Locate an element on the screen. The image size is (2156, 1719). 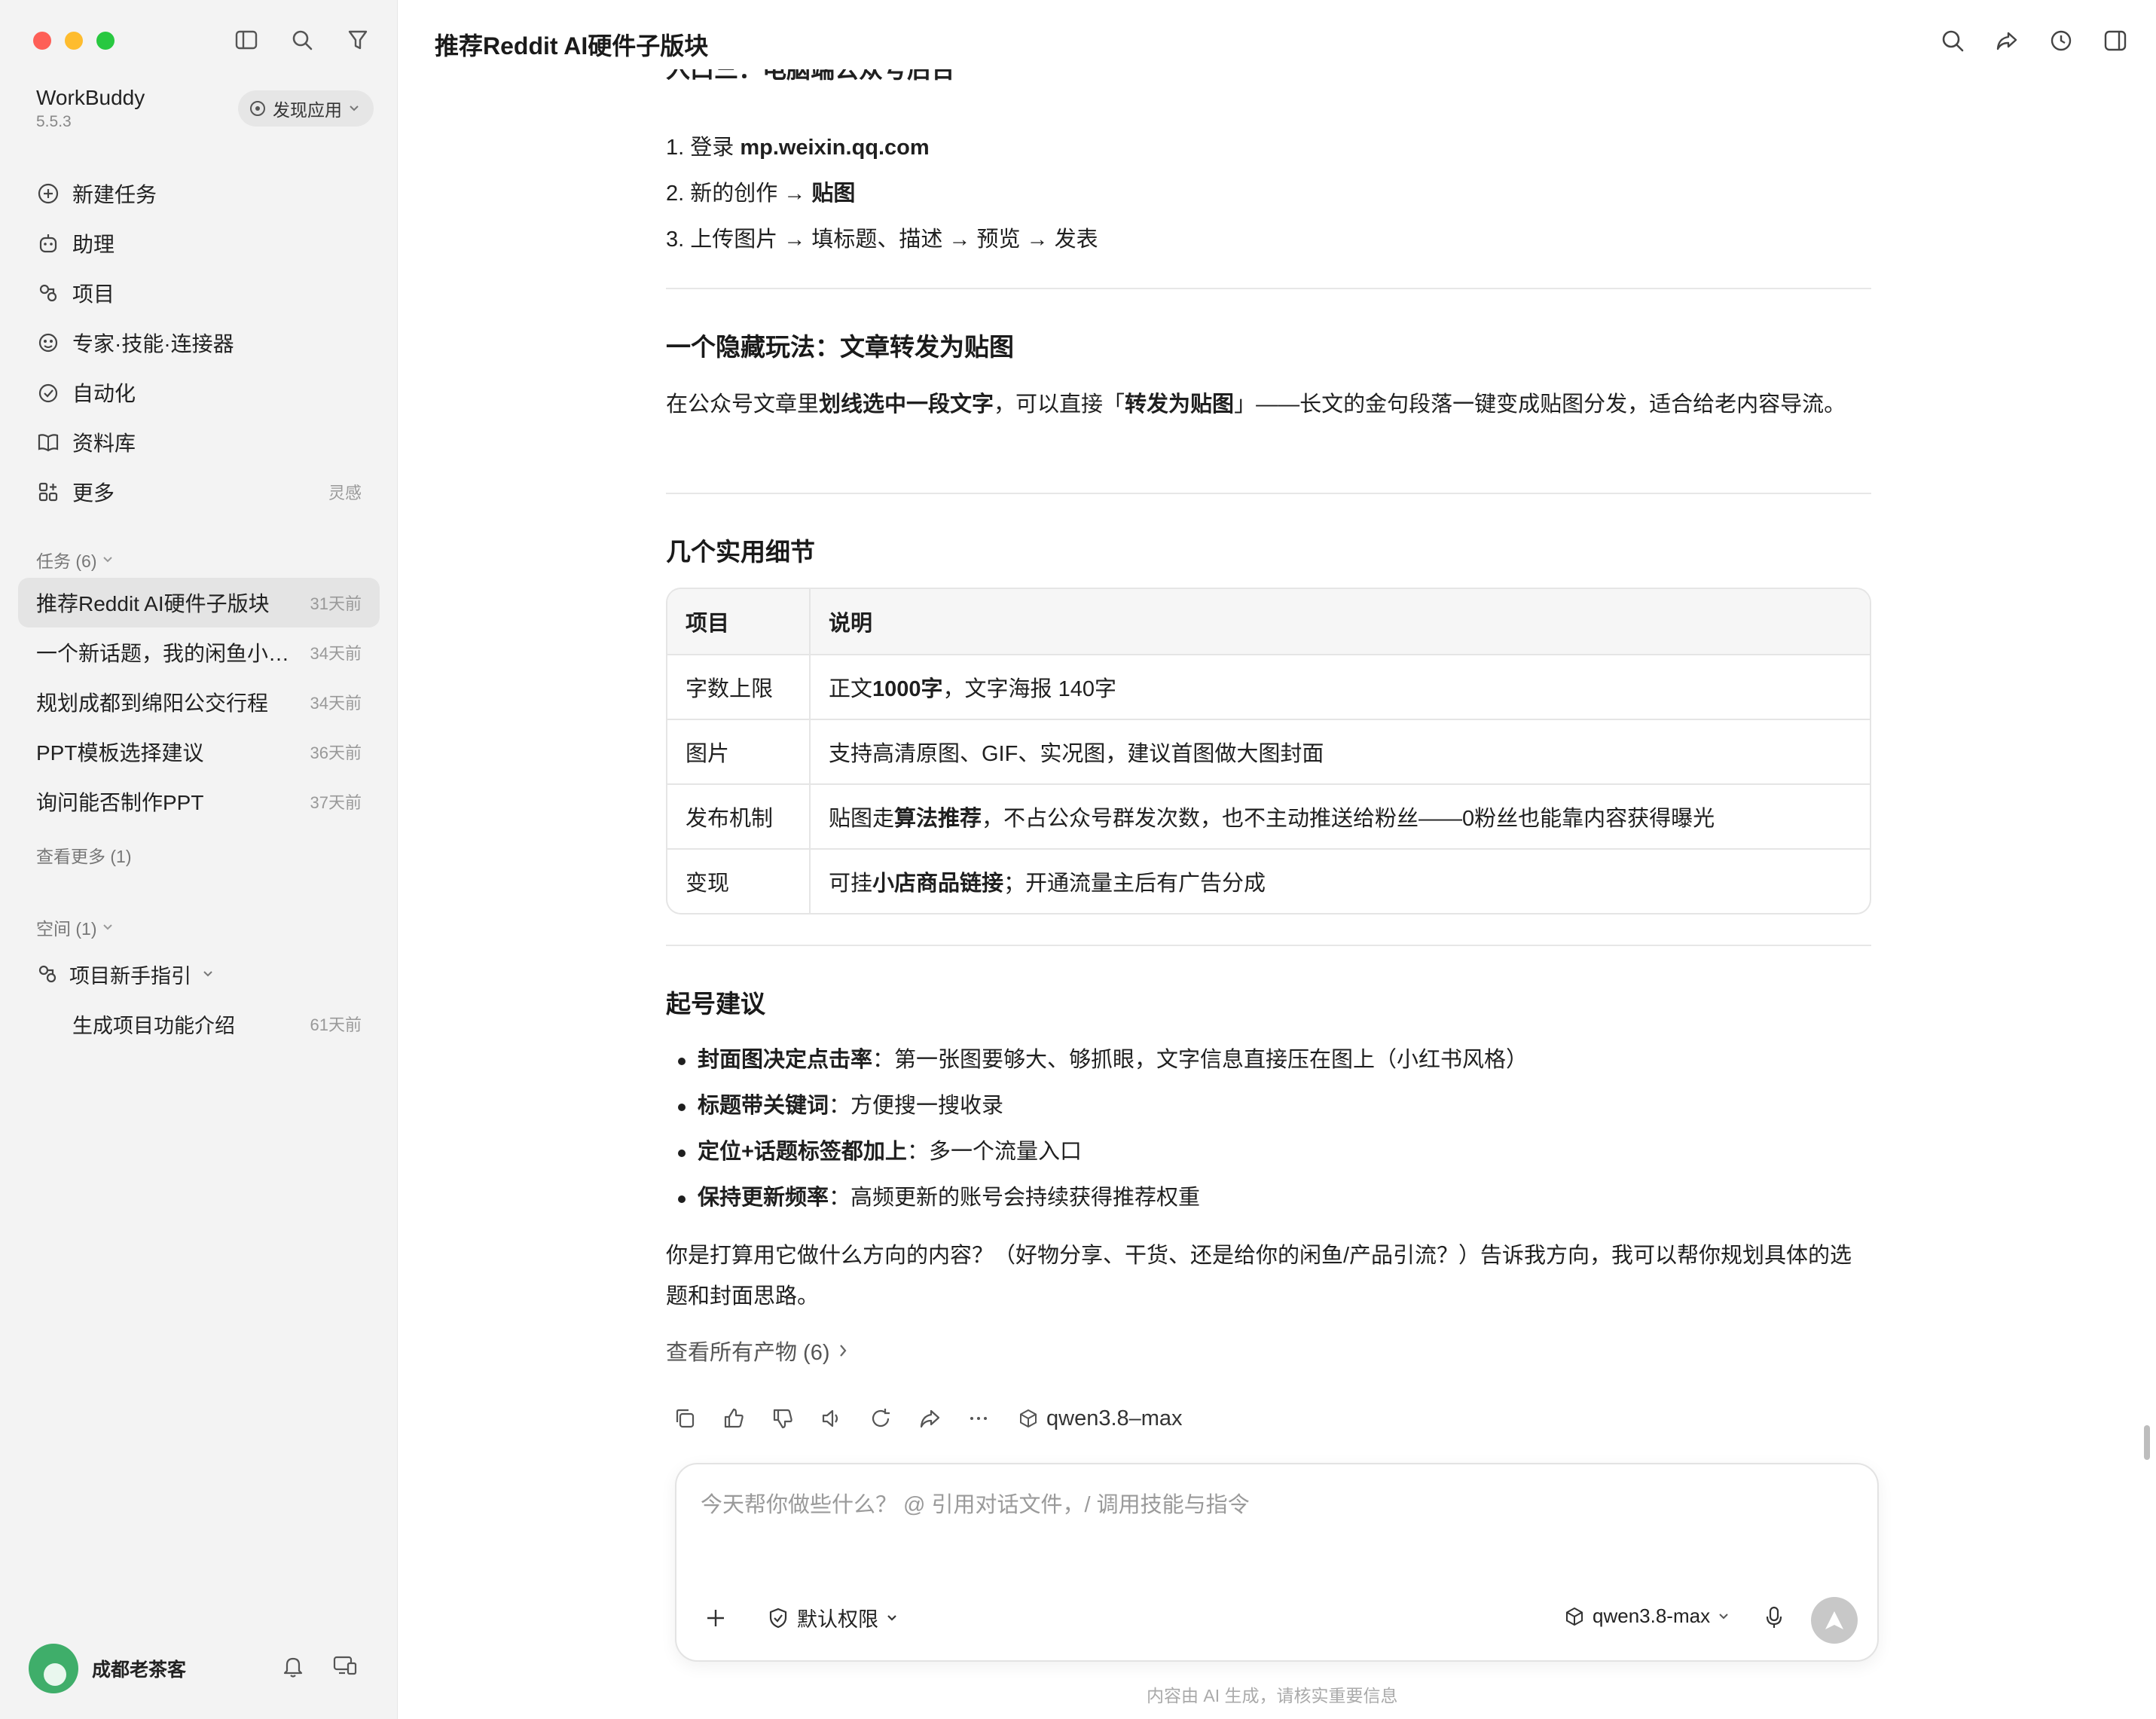
table-cell: 字数上限 is located at coordinates (739, 687).